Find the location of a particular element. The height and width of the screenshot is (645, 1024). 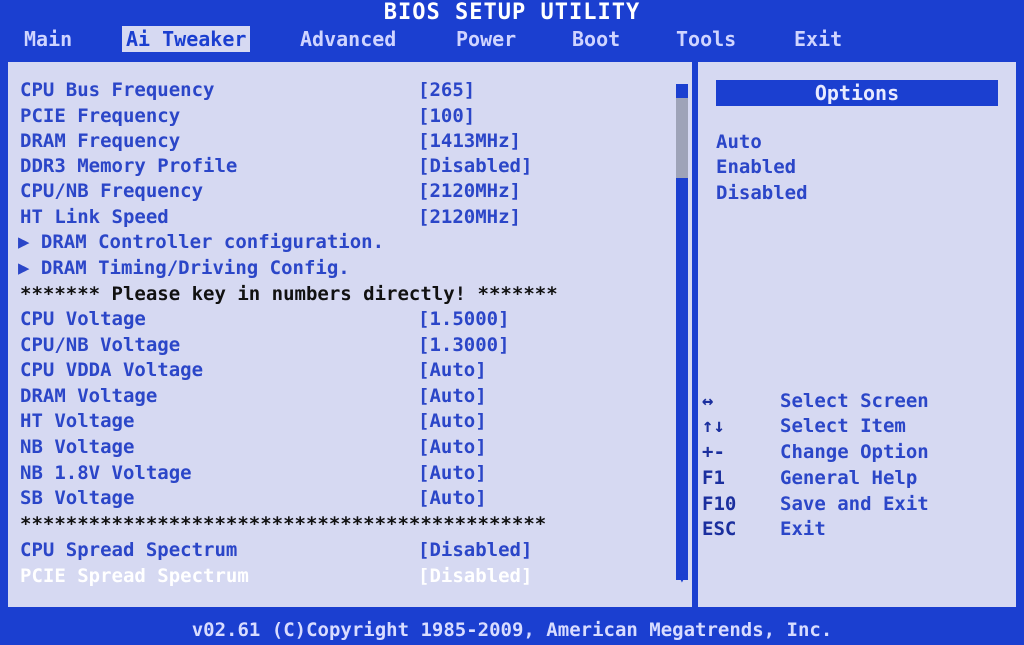

scroll-down-icon: ▼ is located at coordinates (682, 578).